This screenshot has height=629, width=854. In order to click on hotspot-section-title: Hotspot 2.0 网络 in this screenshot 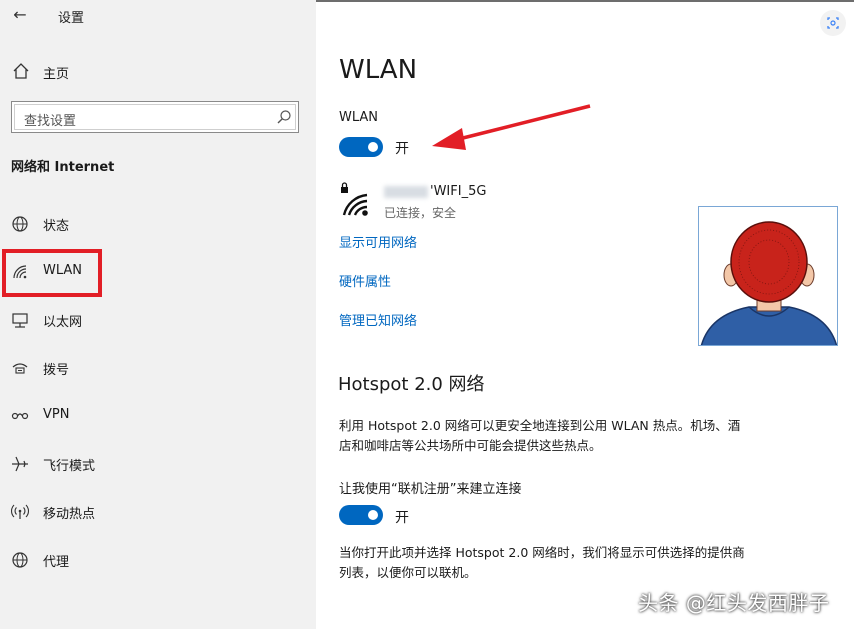, I will do `click(411, 384)`.